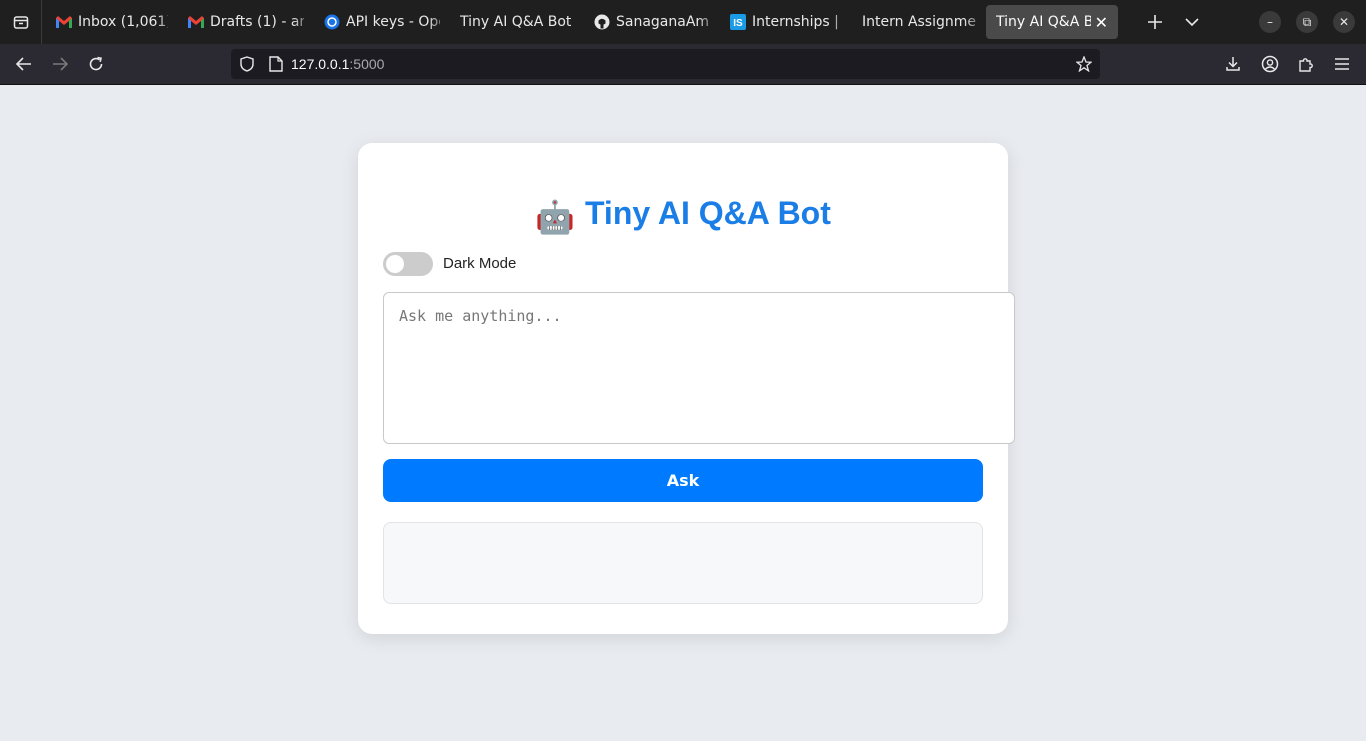  I want to click on close-window-icon: ✕, so click(1344, 22).